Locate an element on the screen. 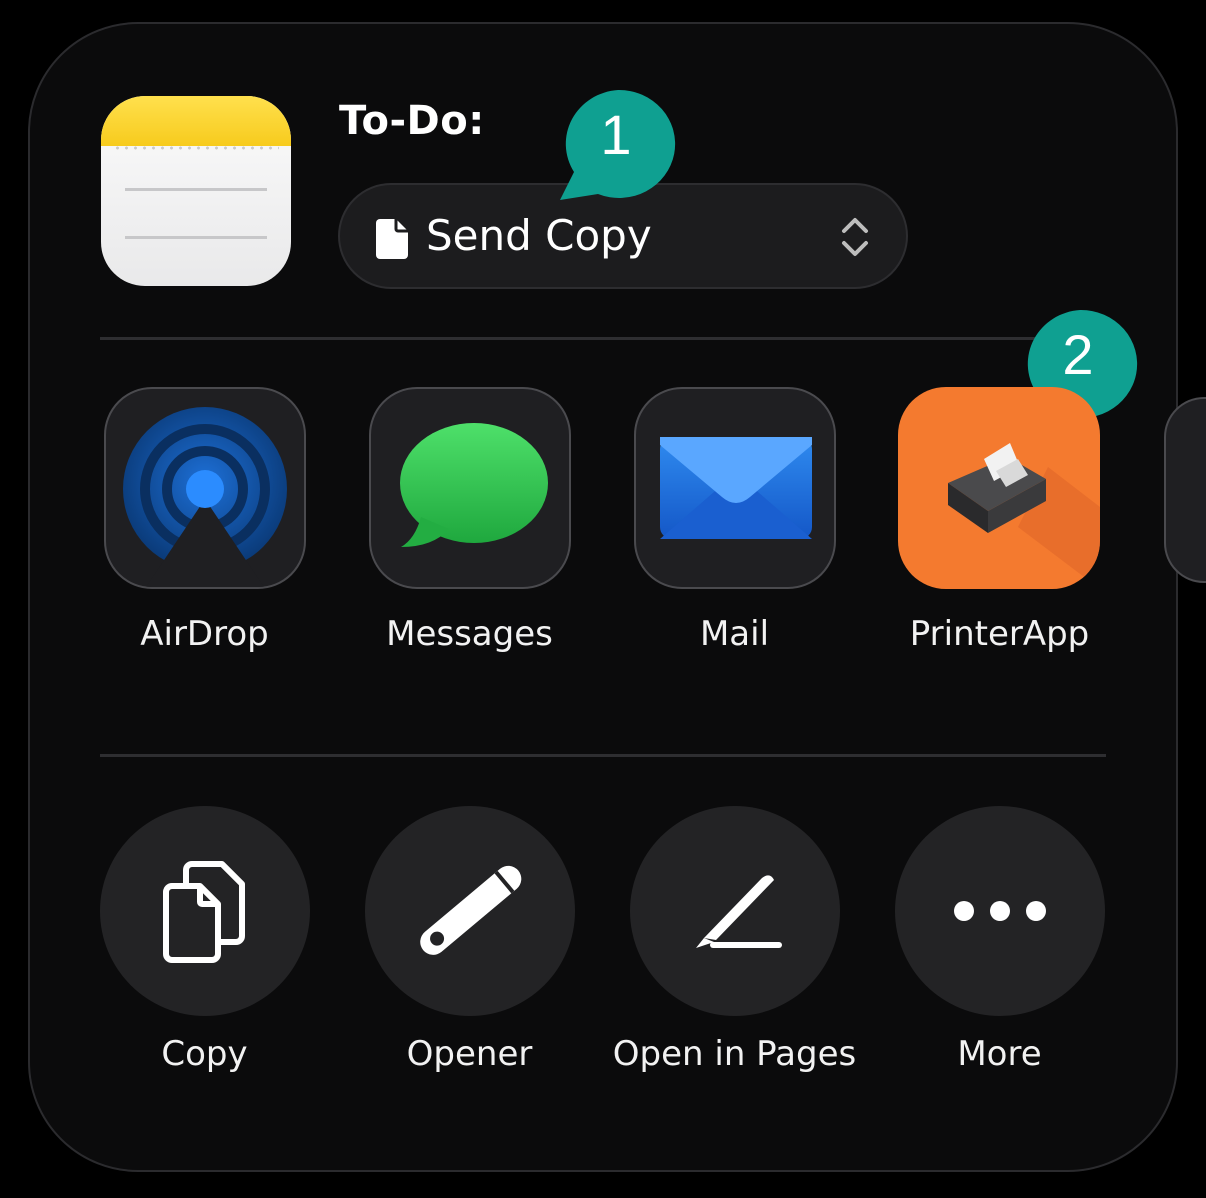  next-app-partial is located at coordinates (1185, 490).